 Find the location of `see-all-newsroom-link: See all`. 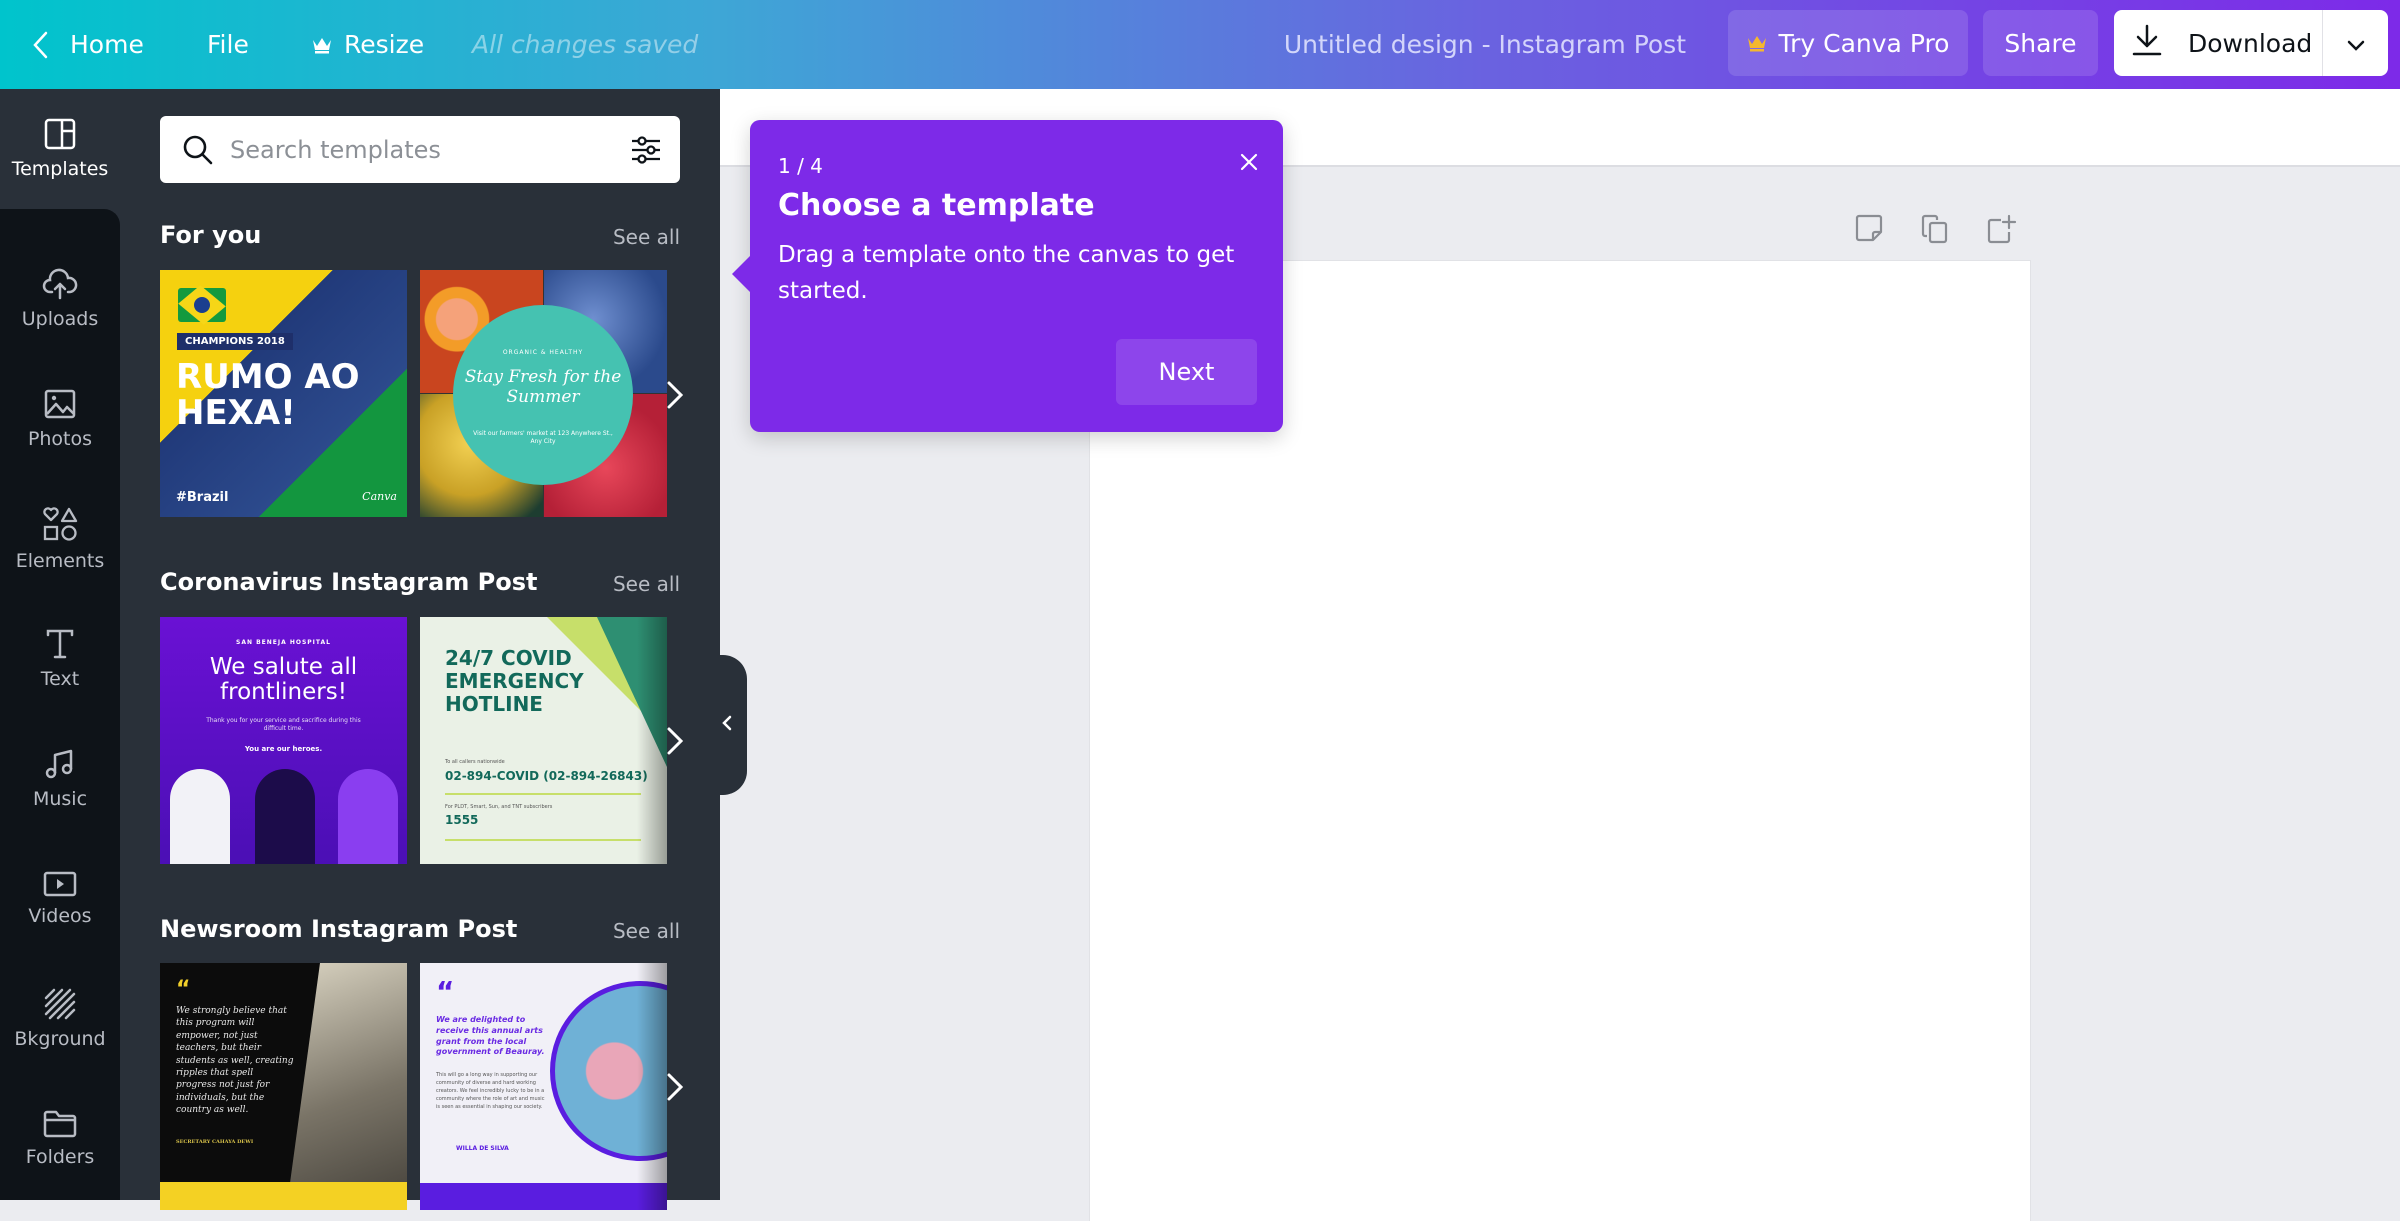

see-all-newsroom-link: See all is located at coordinates (646, 931).